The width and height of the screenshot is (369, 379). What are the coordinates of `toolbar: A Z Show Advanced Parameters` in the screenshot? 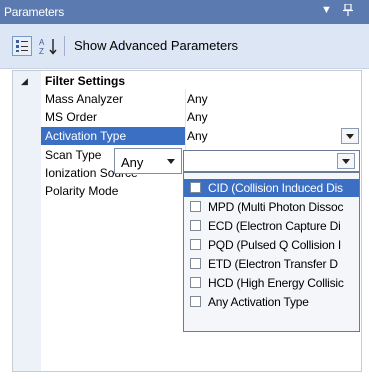 It's located at (184, 46).